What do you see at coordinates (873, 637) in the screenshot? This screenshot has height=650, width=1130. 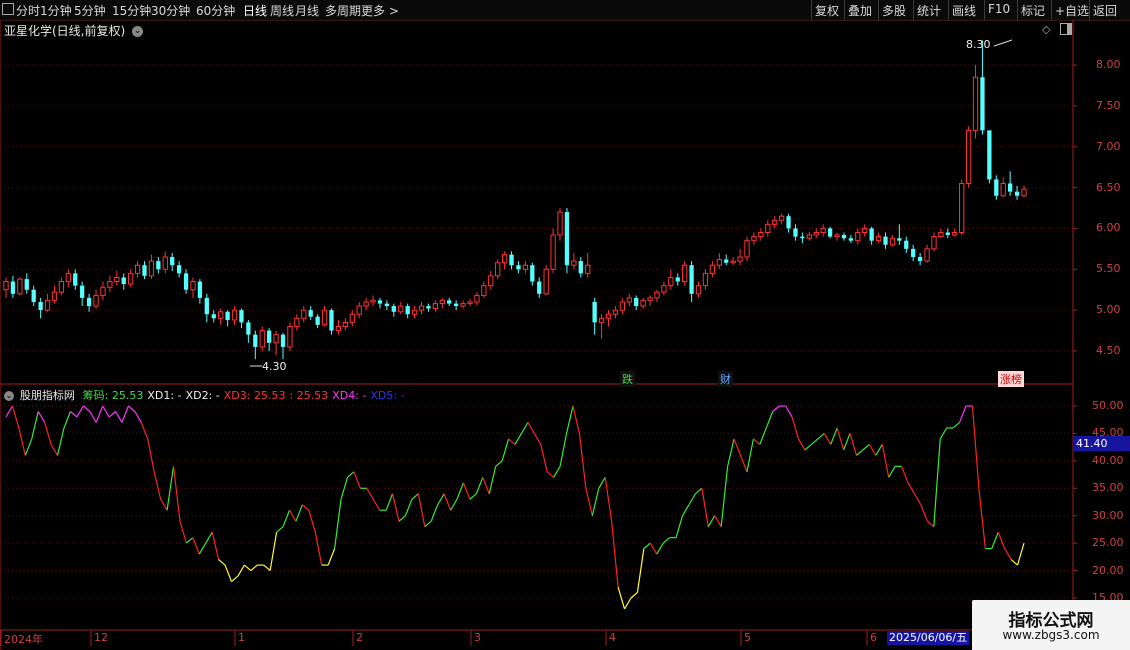 I see `date-axis-label: 6` at bounding box center [873, 637].